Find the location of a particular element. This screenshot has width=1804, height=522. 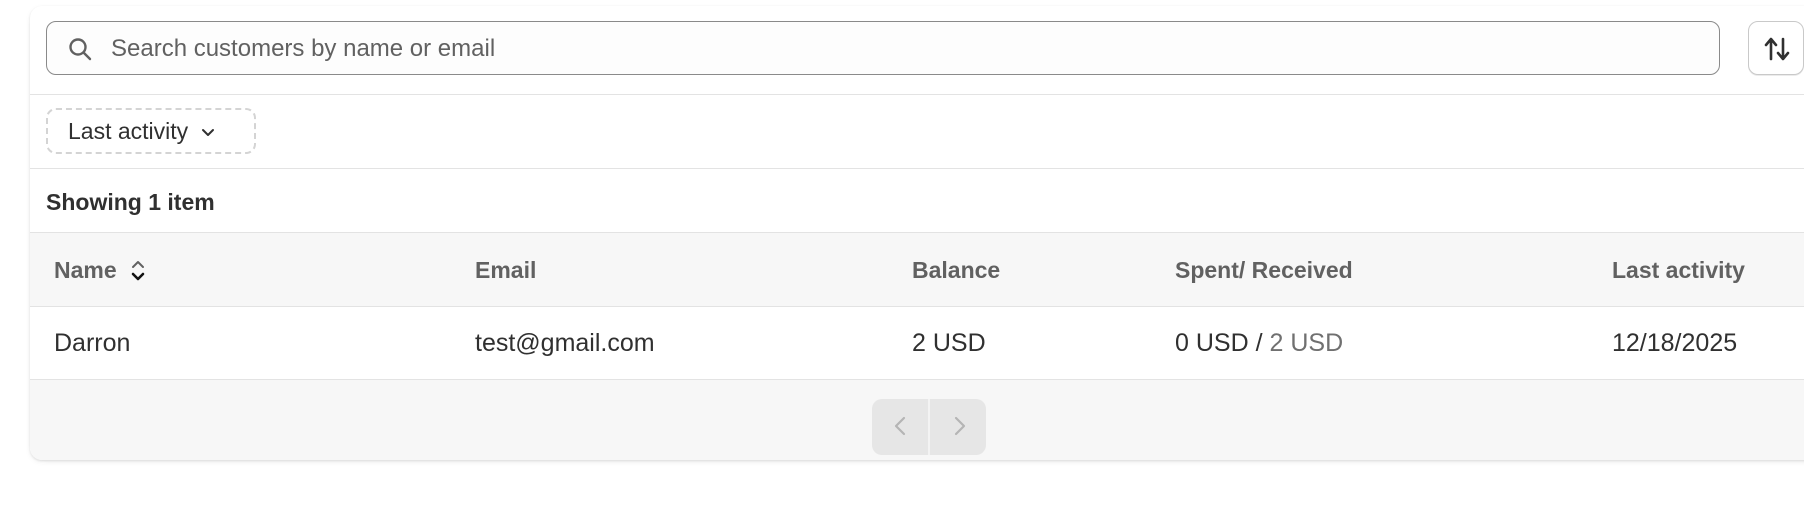

column-header-email: Email is located at coordinates (506, 270).